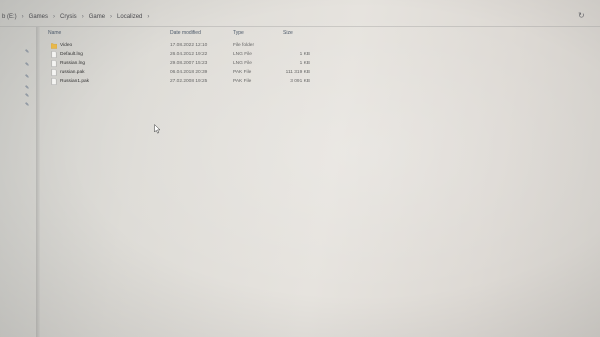  What do you see at coordinates (71, 54) in the screenshot?
I see `file-name: Default.lng` at bounding box center [71, 54].